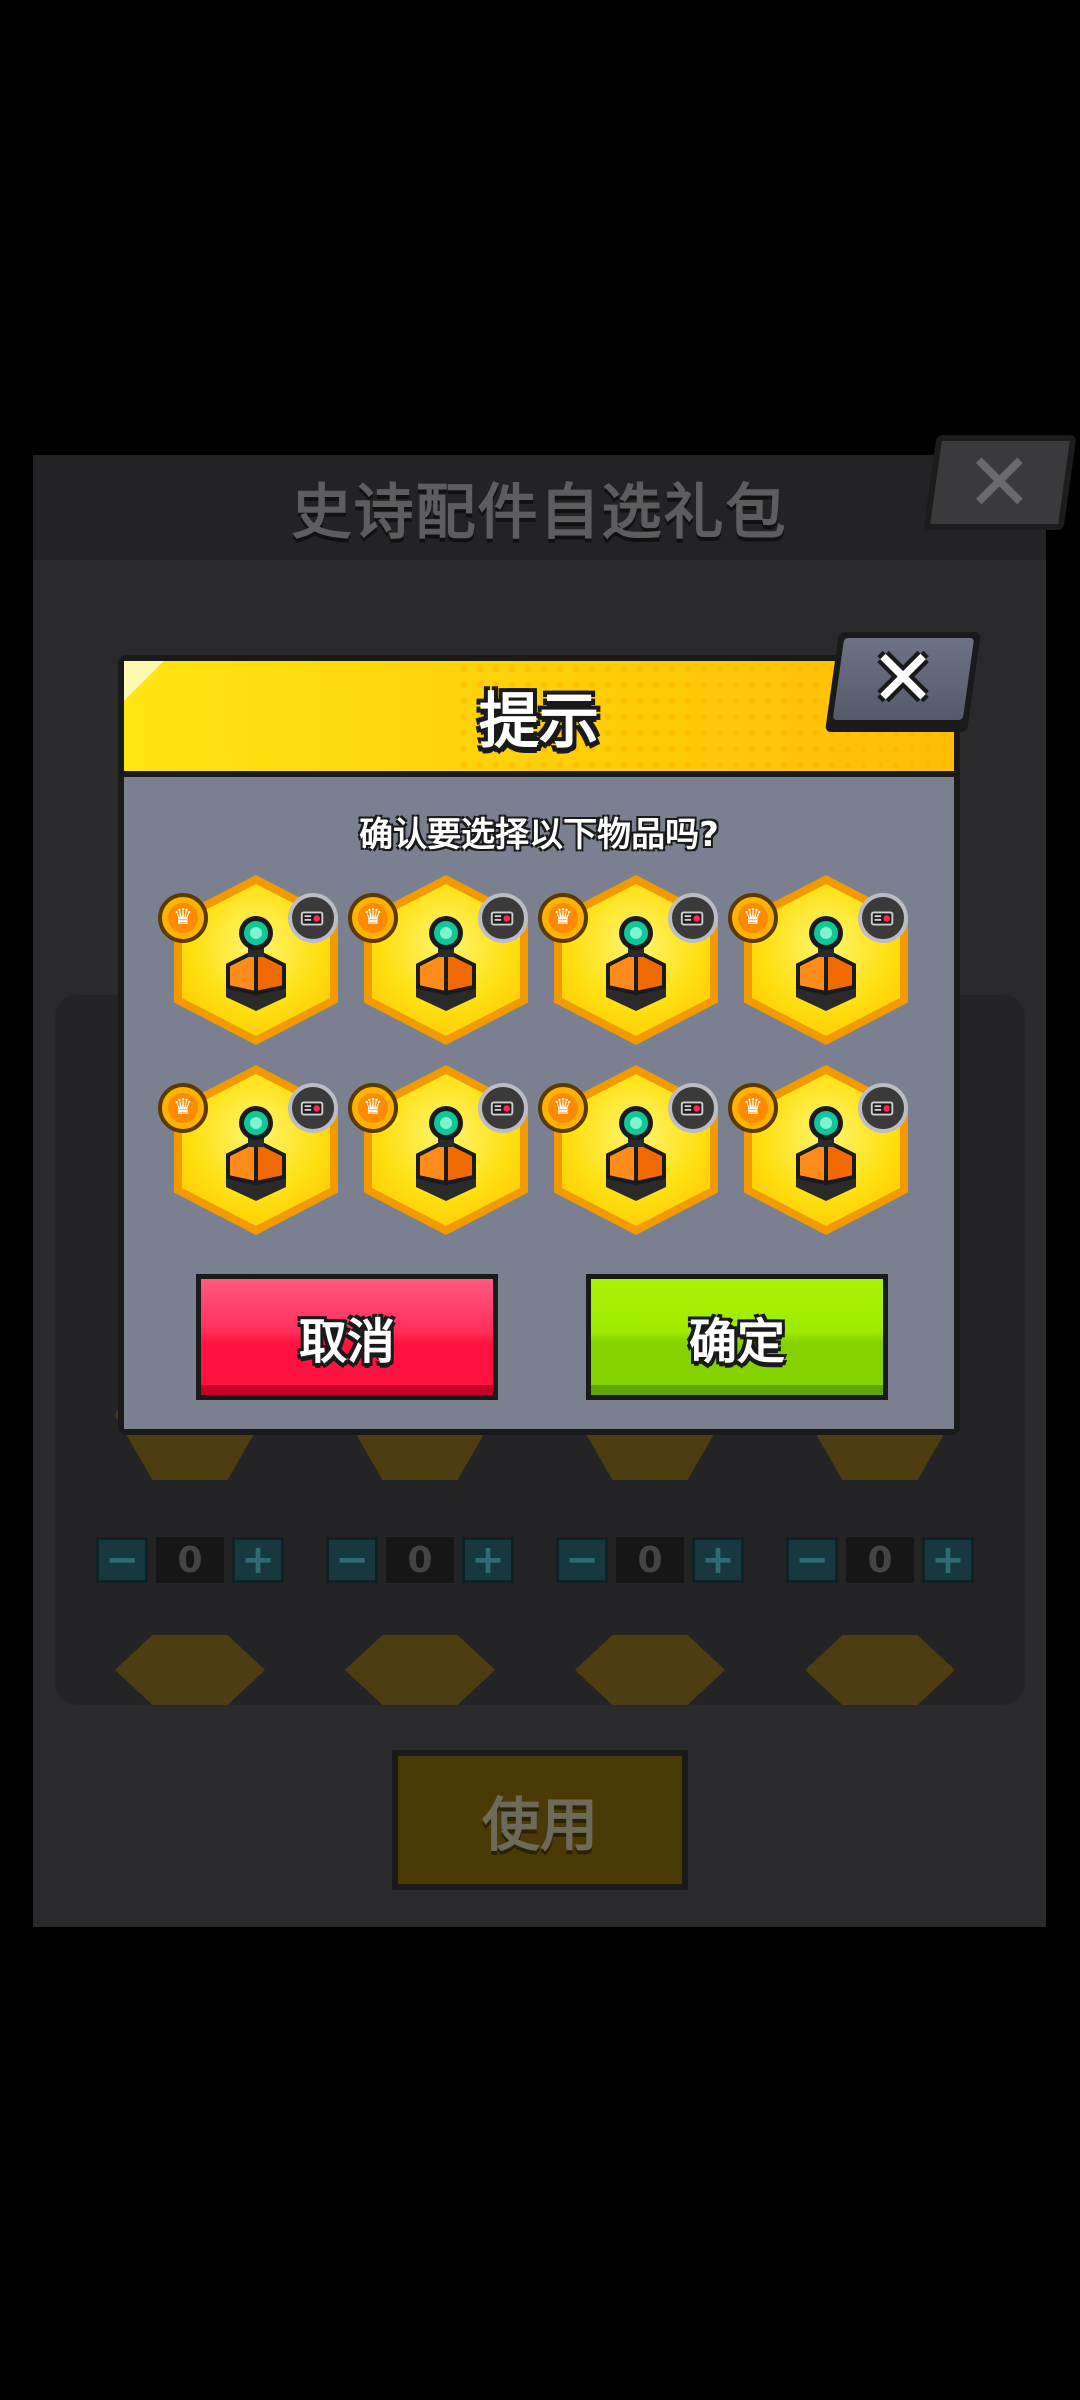 The width and height of the screenshot is (1080, 2400). What do you see at coordinates (539, 513) in the screenshot?
I see `gift-pack-title: 史诗配件自选礼包` at bounding box center [539, 513].